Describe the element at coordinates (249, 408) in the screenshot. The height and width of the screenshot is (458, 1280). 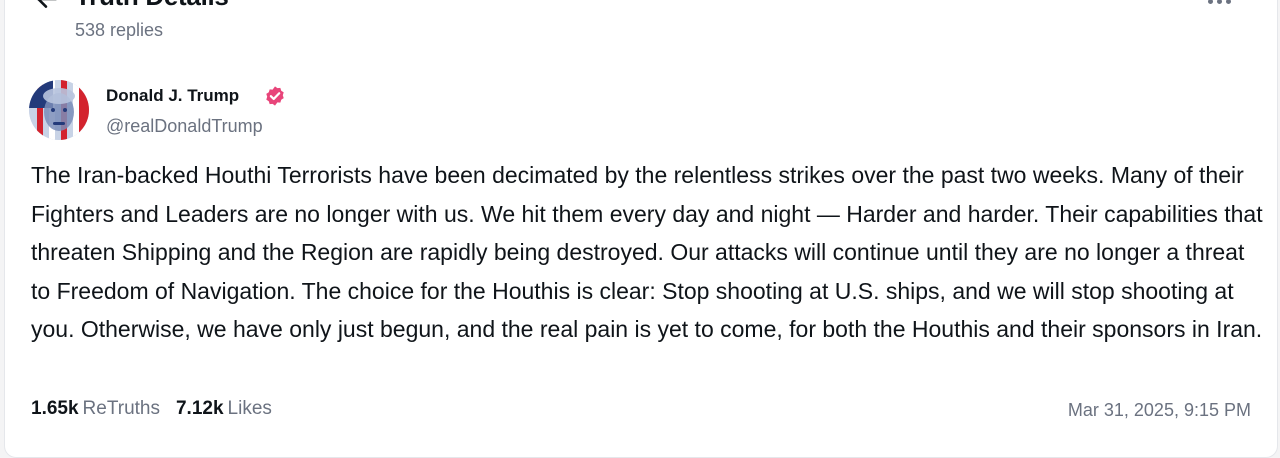
I see `likes-label: Likes` at that location.